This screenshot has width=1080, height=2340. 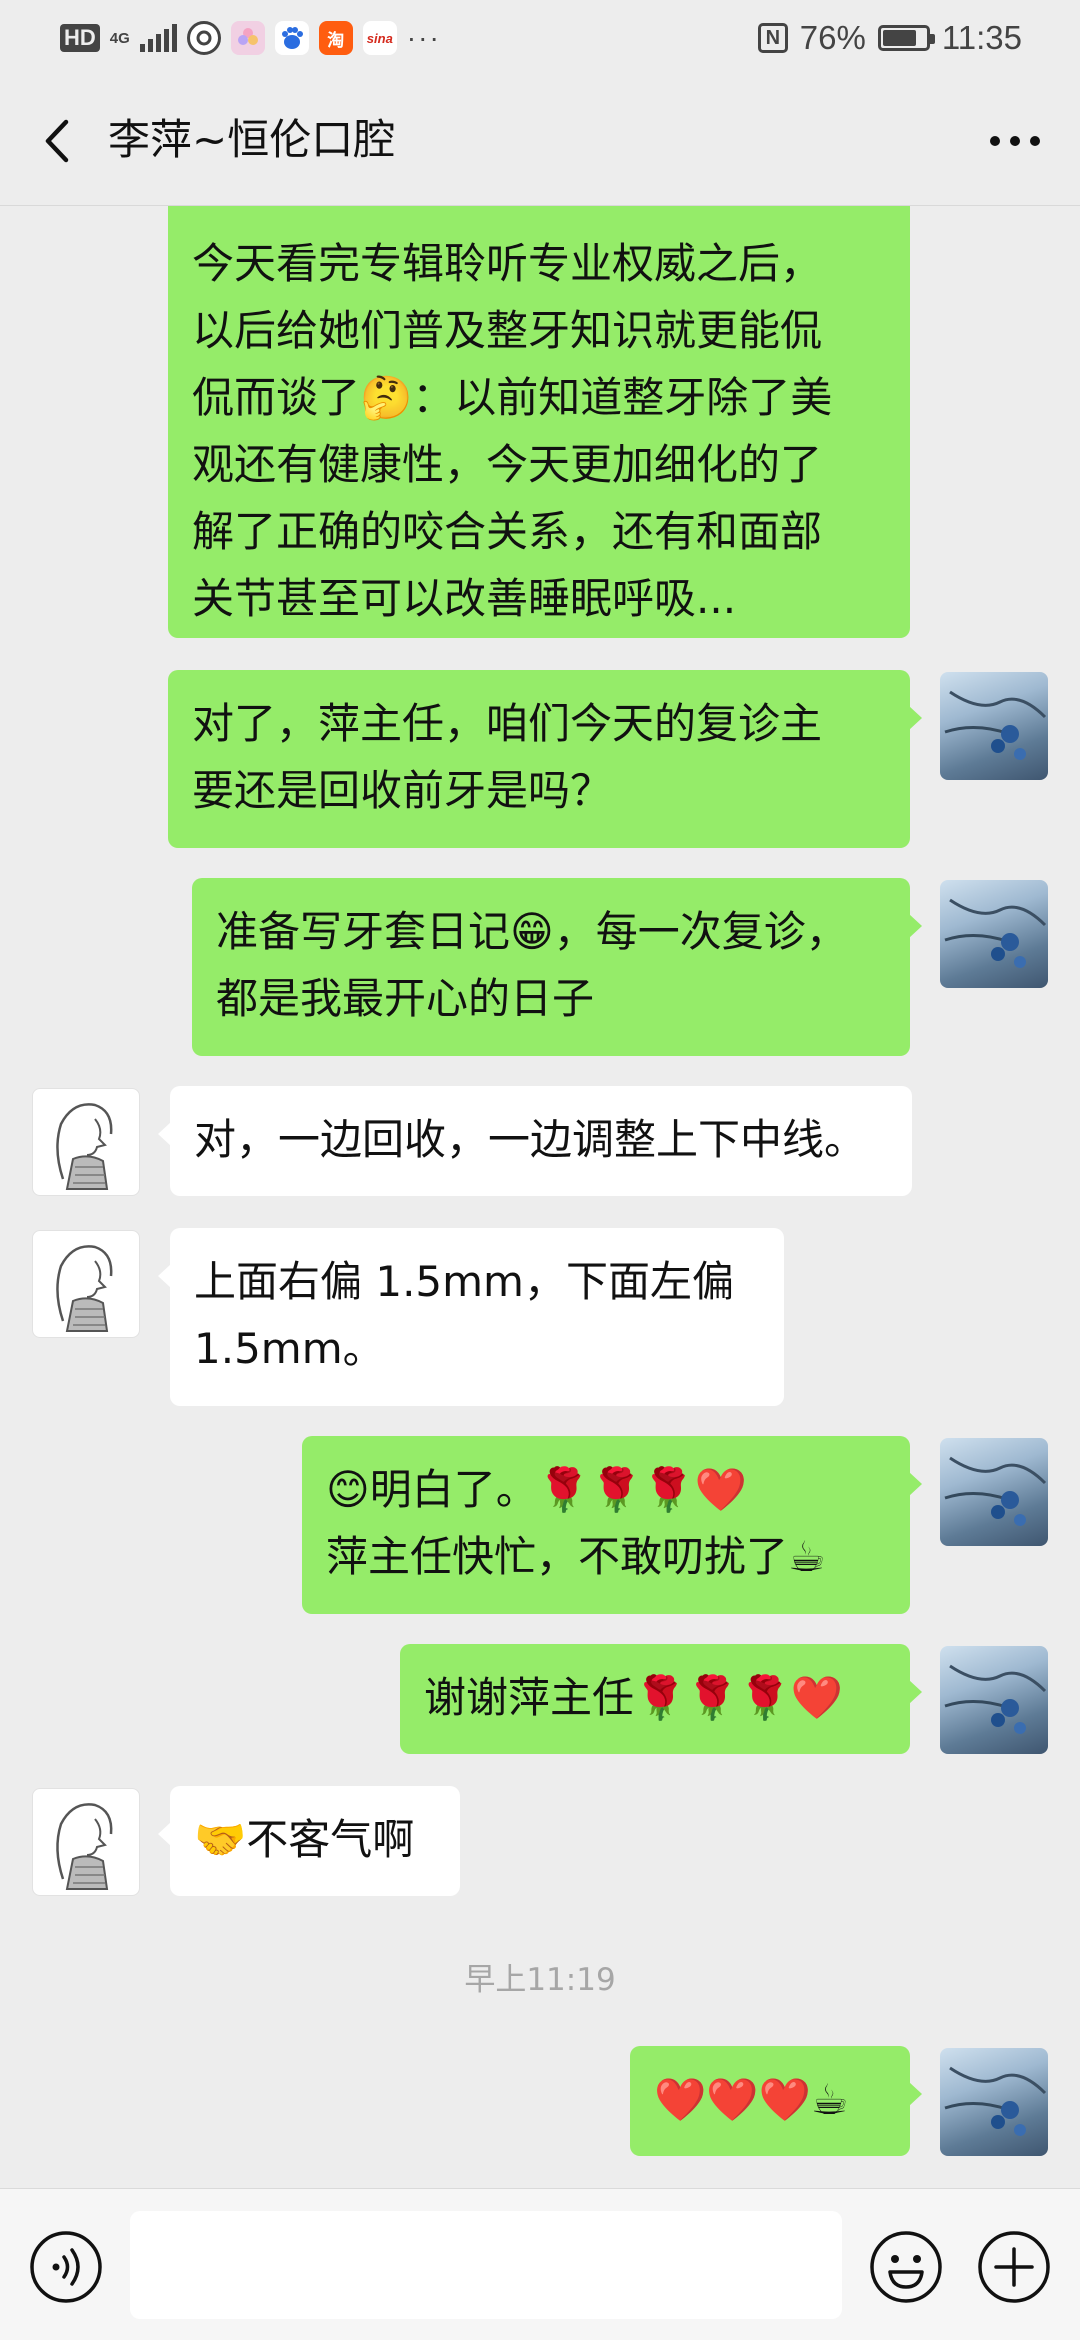 I want to click on photos-icon, so click(x=247, y=38).